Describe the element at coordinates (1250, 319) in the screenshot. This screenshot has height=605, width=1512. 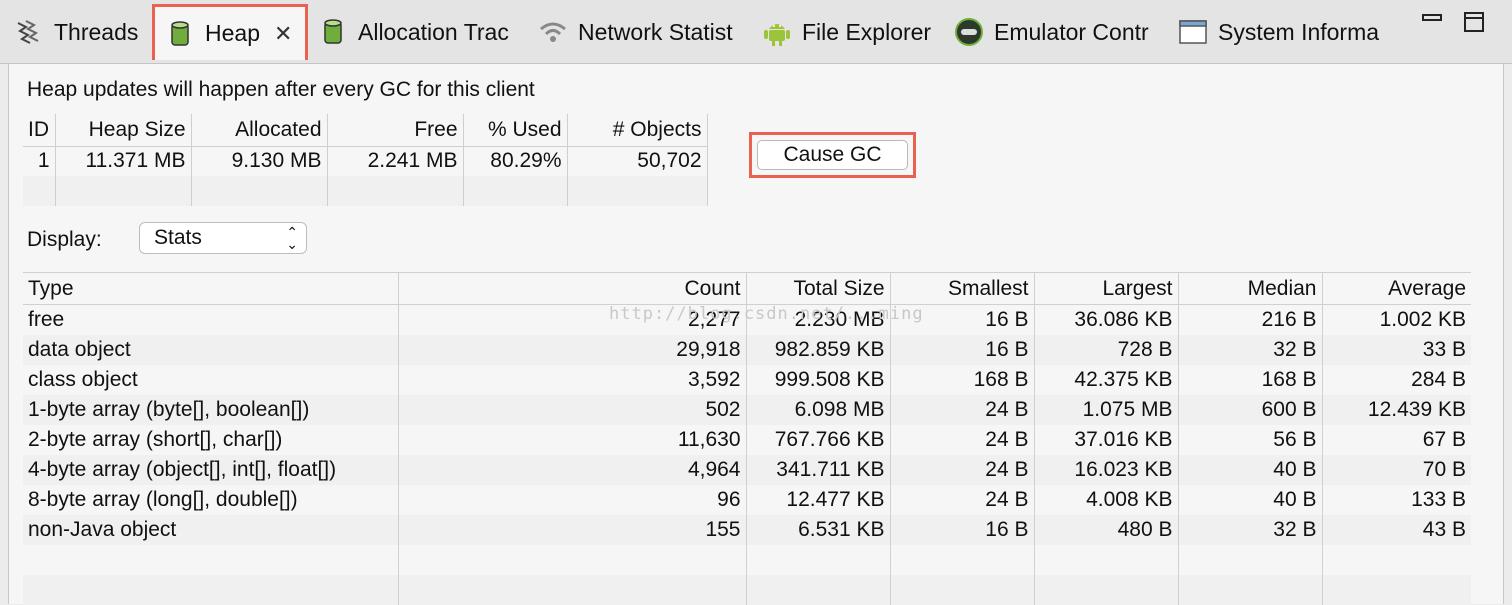
I see `cell: 216 B` at that location.